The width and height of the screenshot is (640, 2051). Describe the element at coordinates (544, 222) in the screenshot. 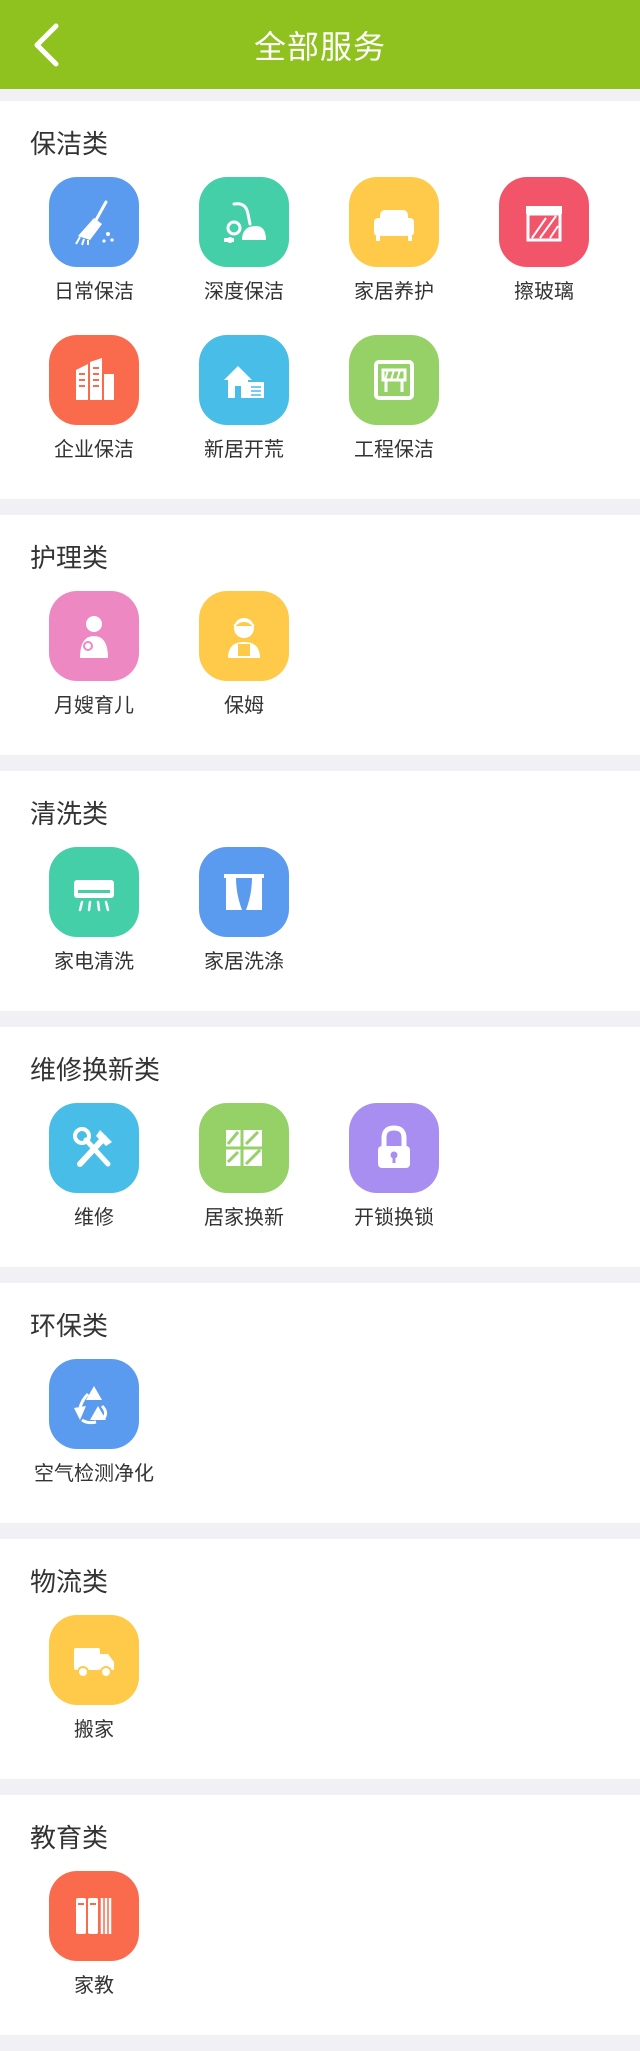

I see `window-icon` at that location.